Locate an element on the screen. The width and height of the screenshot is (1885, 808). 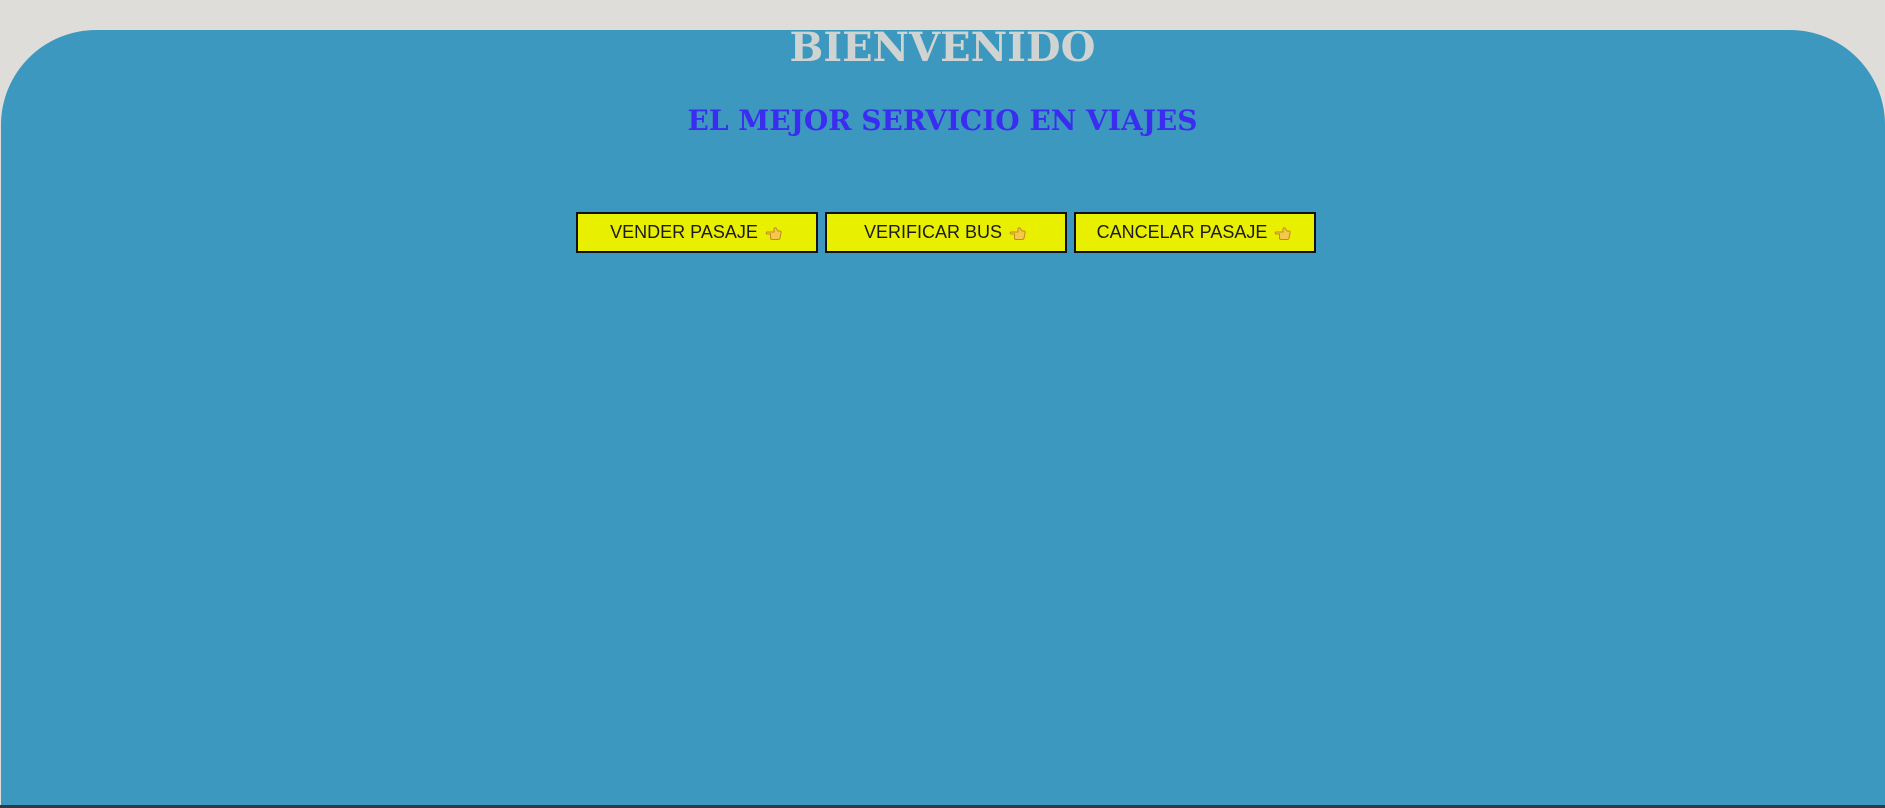
verificar-bus-button: VERIFICAR BUS is located at coordinates (946, 232).